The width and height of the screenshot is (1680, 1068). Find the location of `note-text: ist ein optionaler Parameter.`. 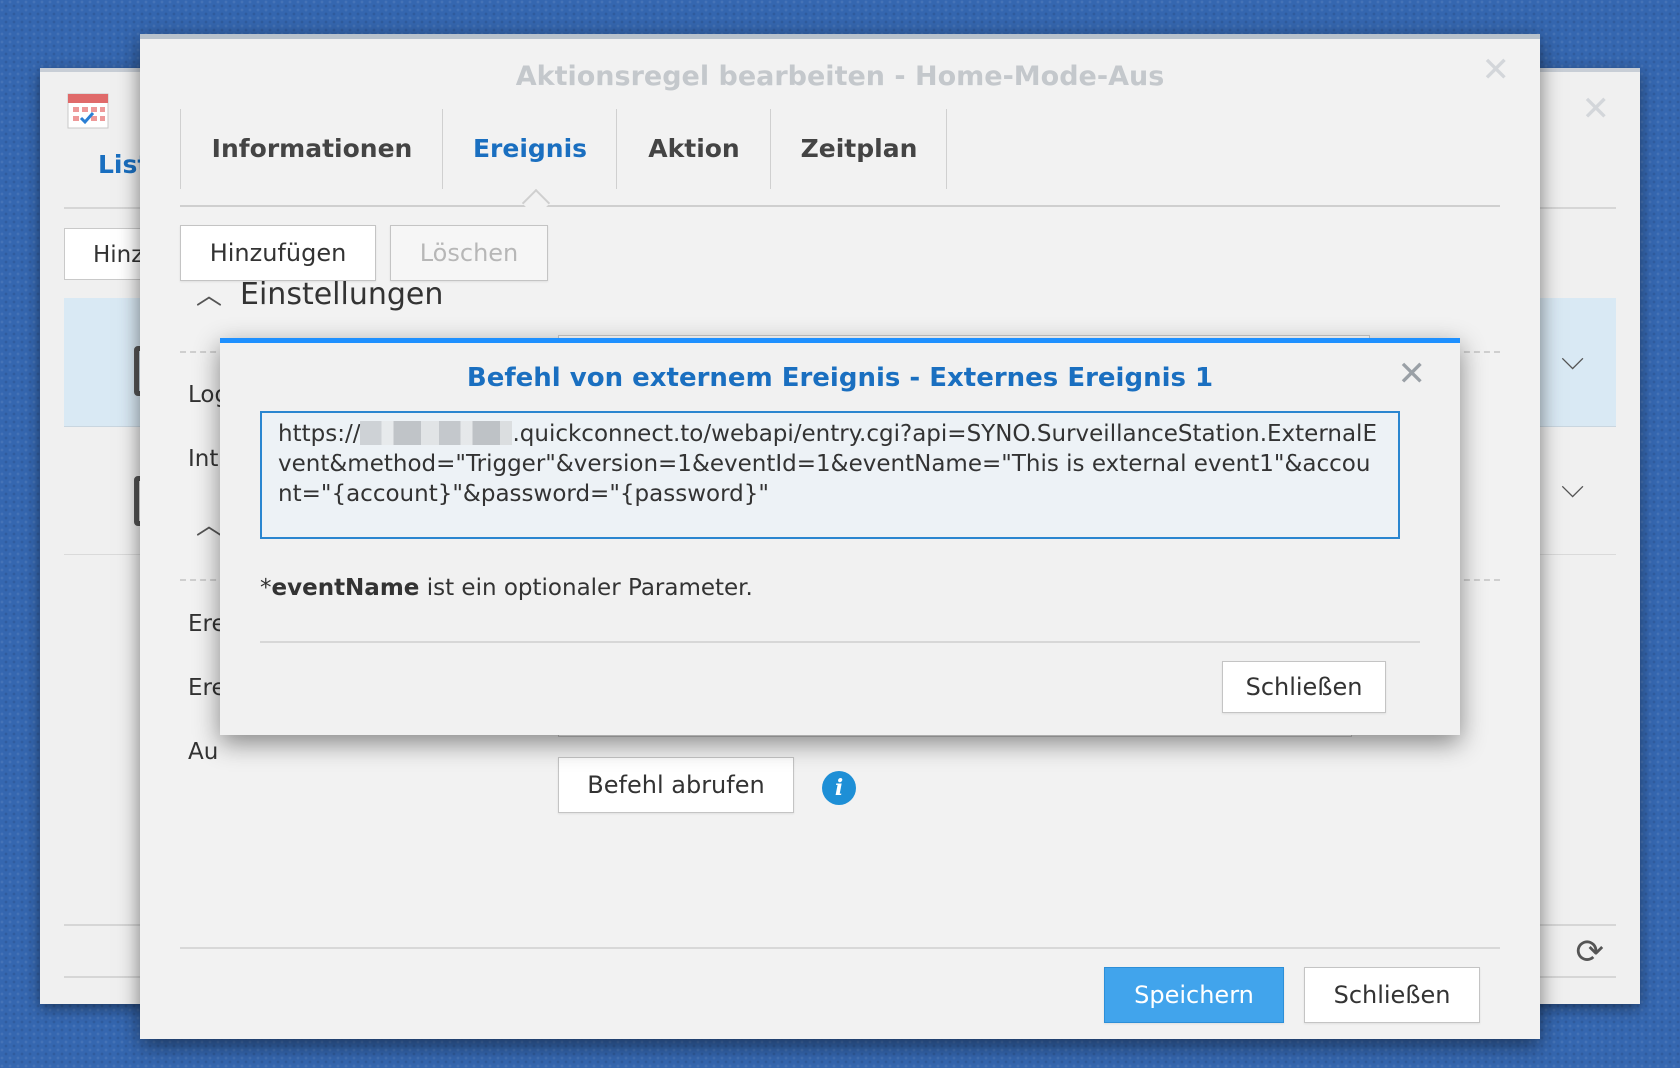

note-text: ist ein optionaler Parameter. is located at coordinates (586, 588).